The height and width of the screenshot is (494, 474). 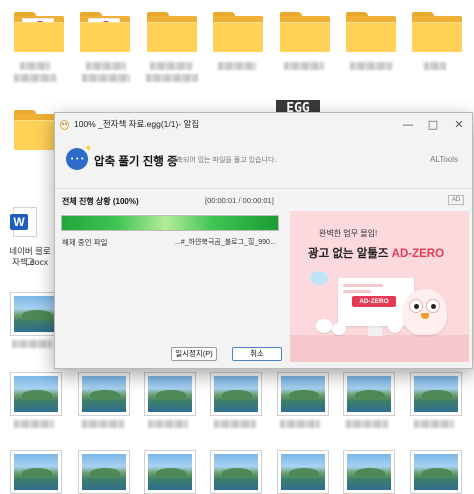 What do you see at coordinates (194, 354) in the screenshot?
I see `pause-button: 일시정지(P)` at bounding box center [194, 354].